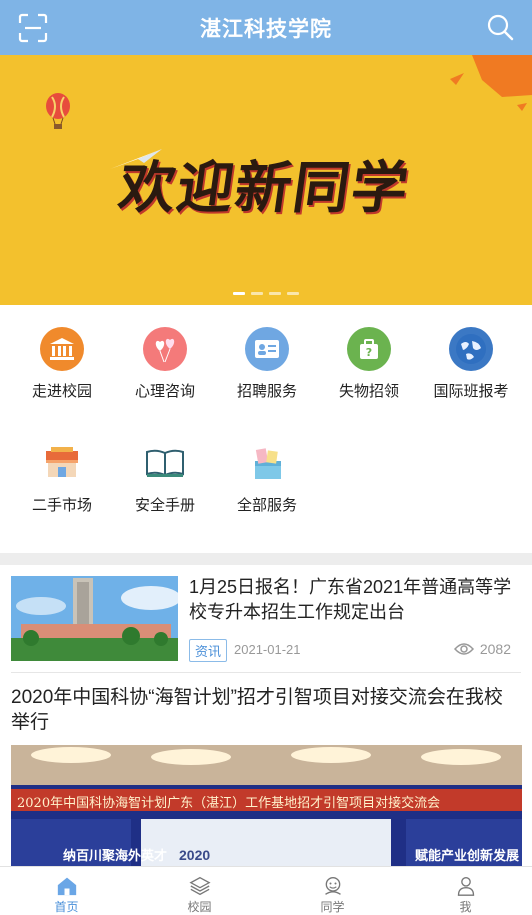  I want to click on banner-text: 欢迎新同学, so click(264, 188).